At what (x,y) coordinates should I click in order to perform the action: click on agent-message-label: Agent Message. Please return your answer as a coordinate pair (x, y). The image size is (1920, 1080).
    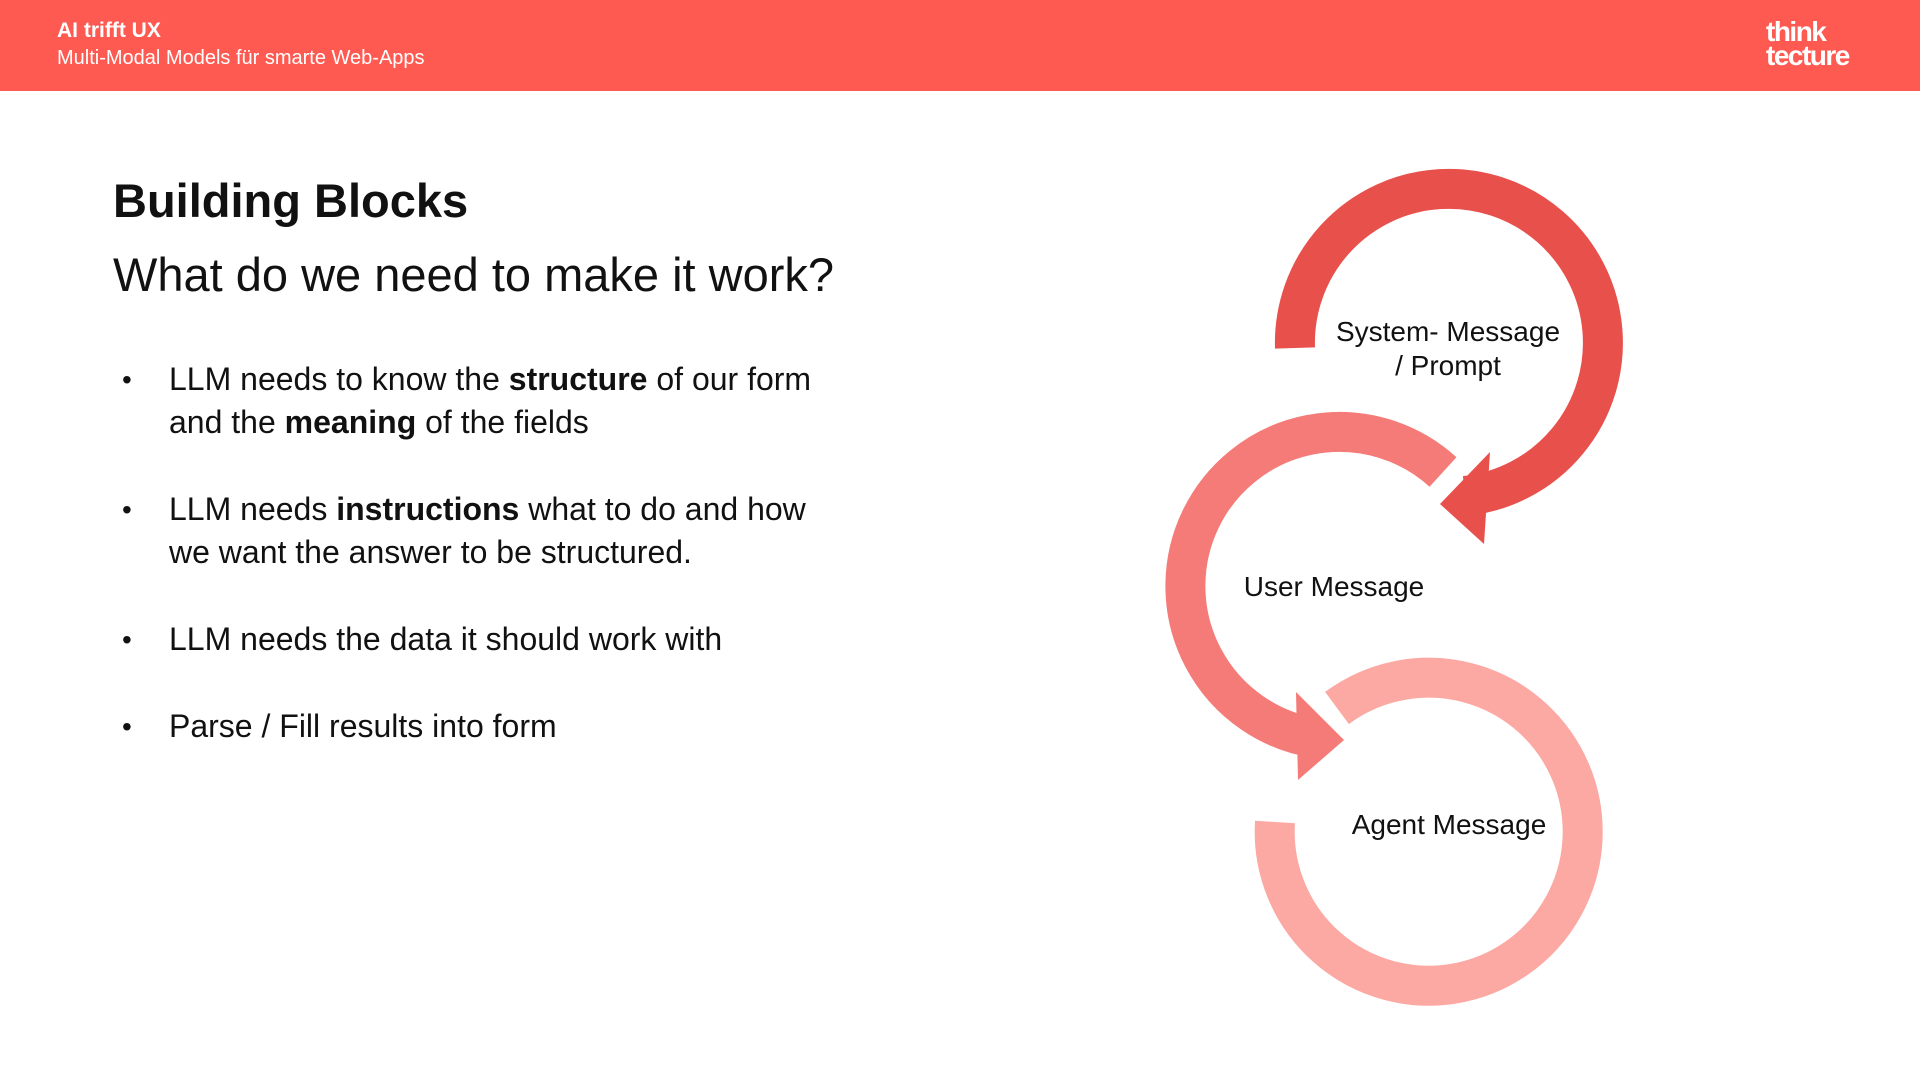
    Looking at the image, I should click on (1449, 824).